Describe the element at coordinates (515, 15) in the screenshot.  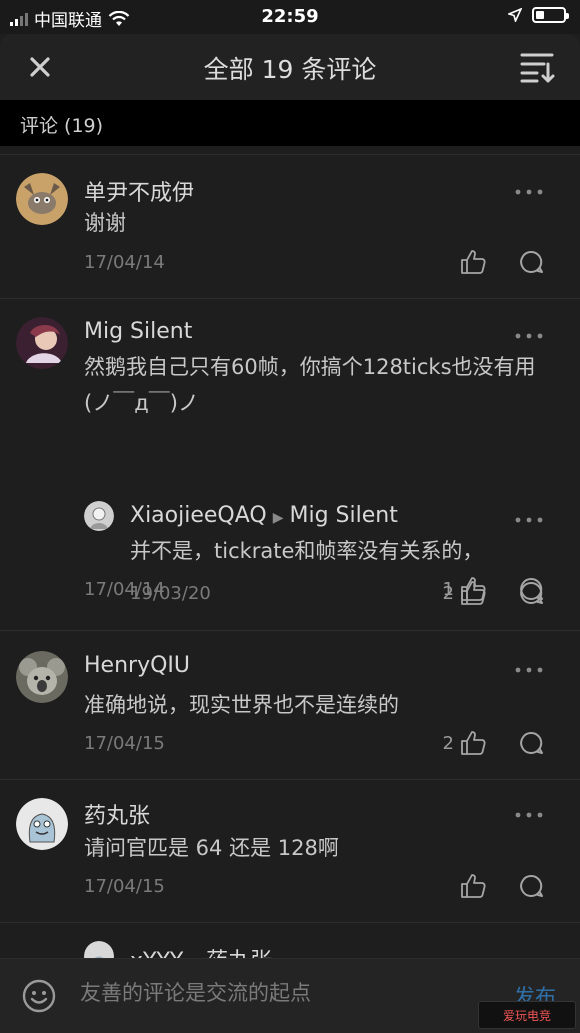
I see `location-icon` at that location.